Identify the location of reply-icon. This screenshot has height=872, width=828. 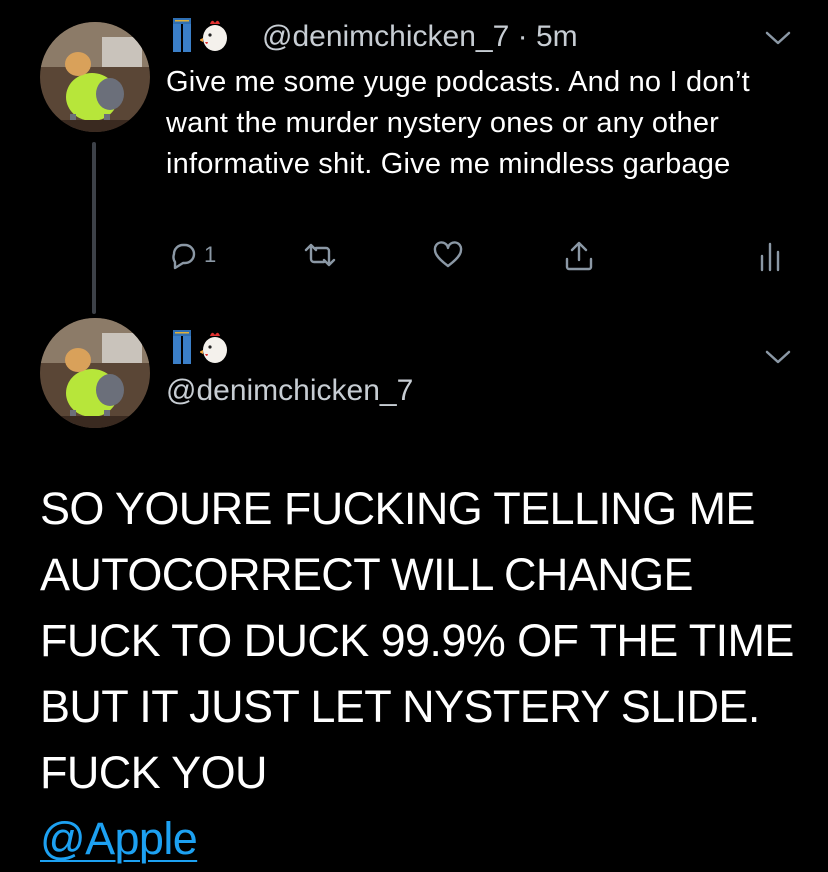
(184, 256).